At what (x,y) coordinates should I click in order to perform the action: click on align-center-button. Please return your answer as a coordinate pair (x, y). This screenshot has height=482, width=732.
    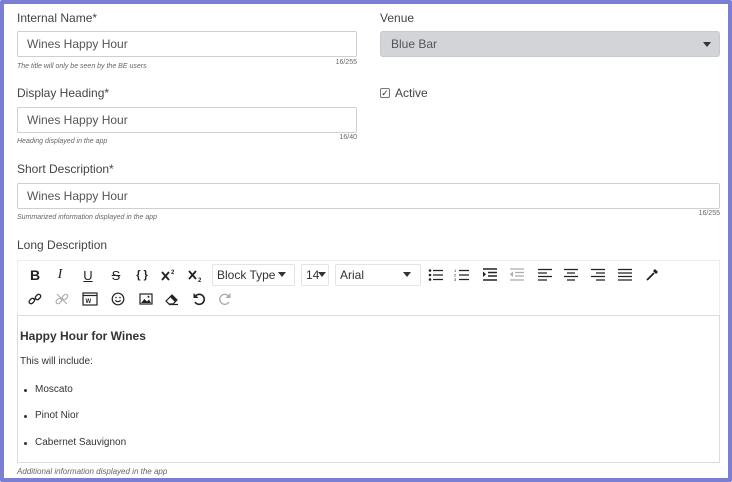
    Looking at the image, I should click on (571, 275).